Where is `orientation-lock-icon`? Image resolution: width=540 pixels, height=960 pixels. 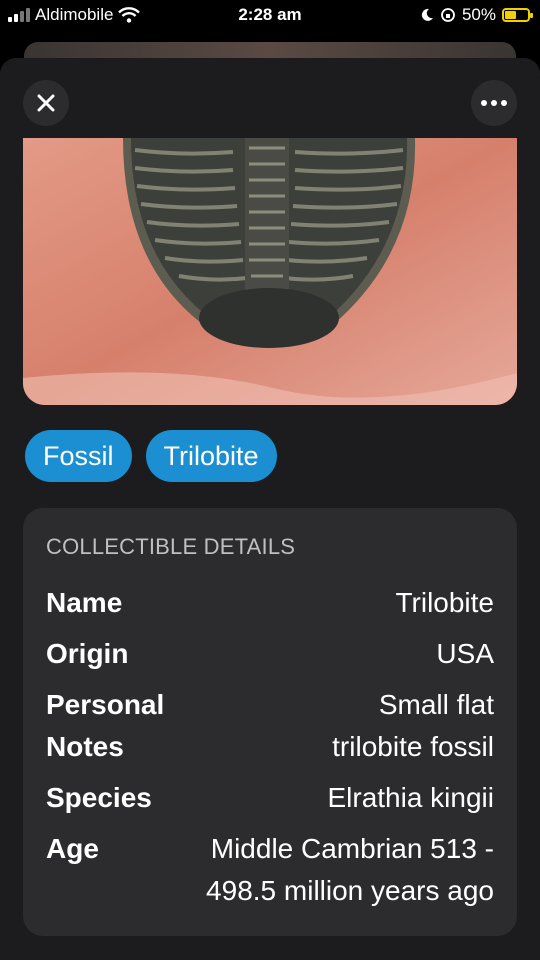 orientation-lock-icon is located at coordinates (448, 15).